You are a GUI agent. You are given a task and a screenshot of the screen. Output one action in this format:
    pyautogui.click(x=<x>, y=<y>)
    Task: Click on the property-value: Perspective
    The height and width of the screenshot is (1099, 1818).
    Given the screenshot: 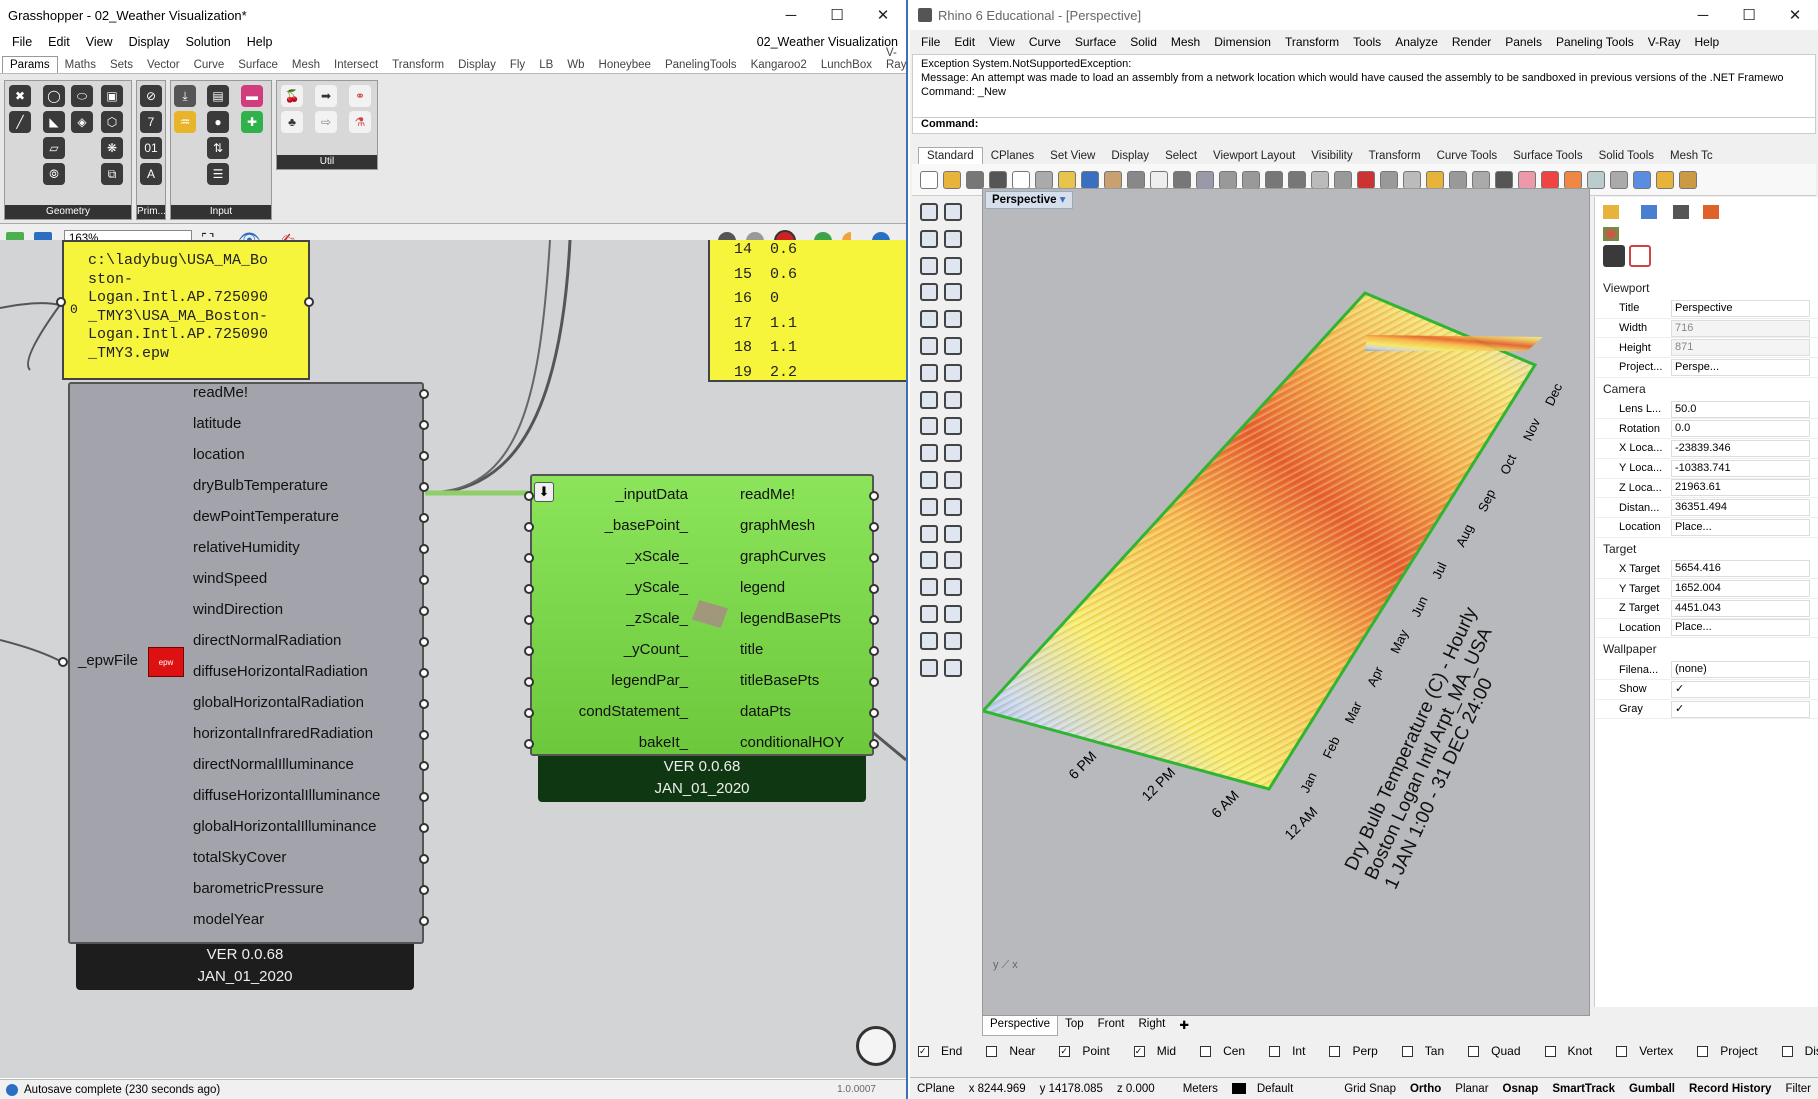 What is the action you would take?
    pyautogui.click(x=1740, y=308)
    